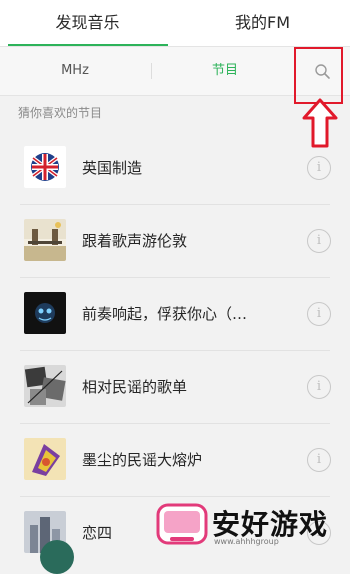  What do you see at coordinates (135, 387) in the screenshot?
I see `program-title: 相对民谣的歌单` at bounding box center [135, 387].